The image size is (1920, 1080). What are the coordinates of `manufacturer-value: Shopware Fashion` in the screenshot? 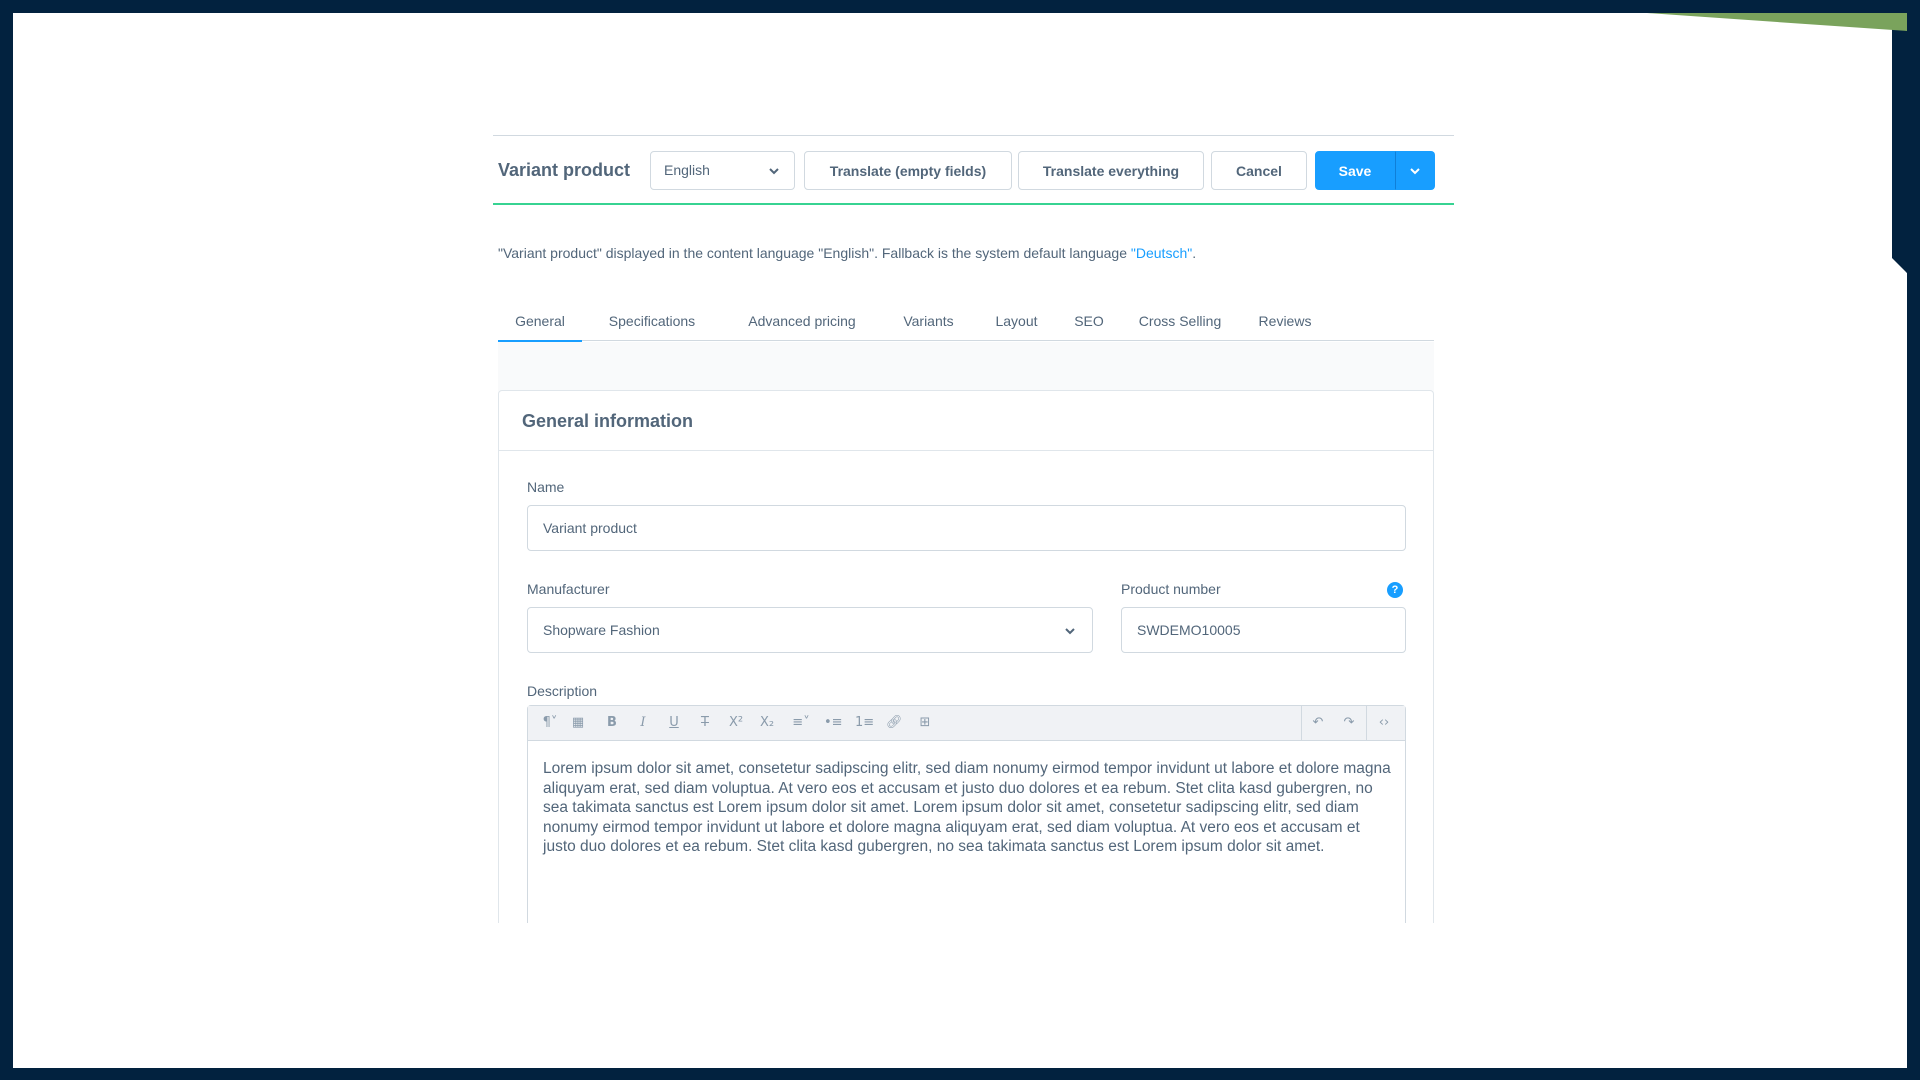 It's located at (601, 630).